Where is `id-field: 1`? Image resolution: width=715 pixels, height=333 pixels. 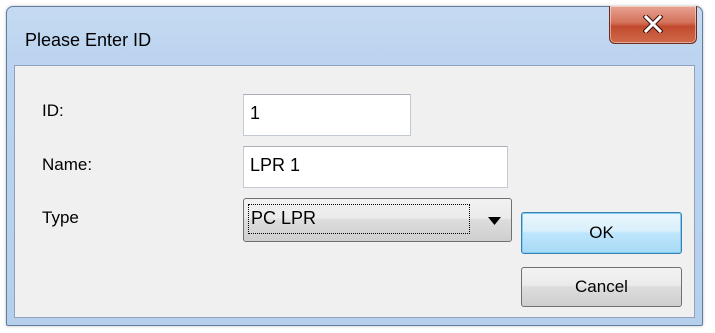 id-field: 1 is located at coordinates (327, 115).